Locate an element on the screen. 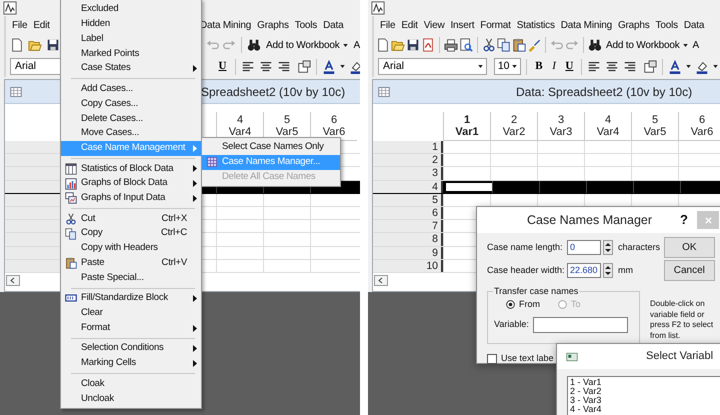 This screenshot has width=720, height=415. list-item: 3 - Var3 is located at coordinates (645, 400).